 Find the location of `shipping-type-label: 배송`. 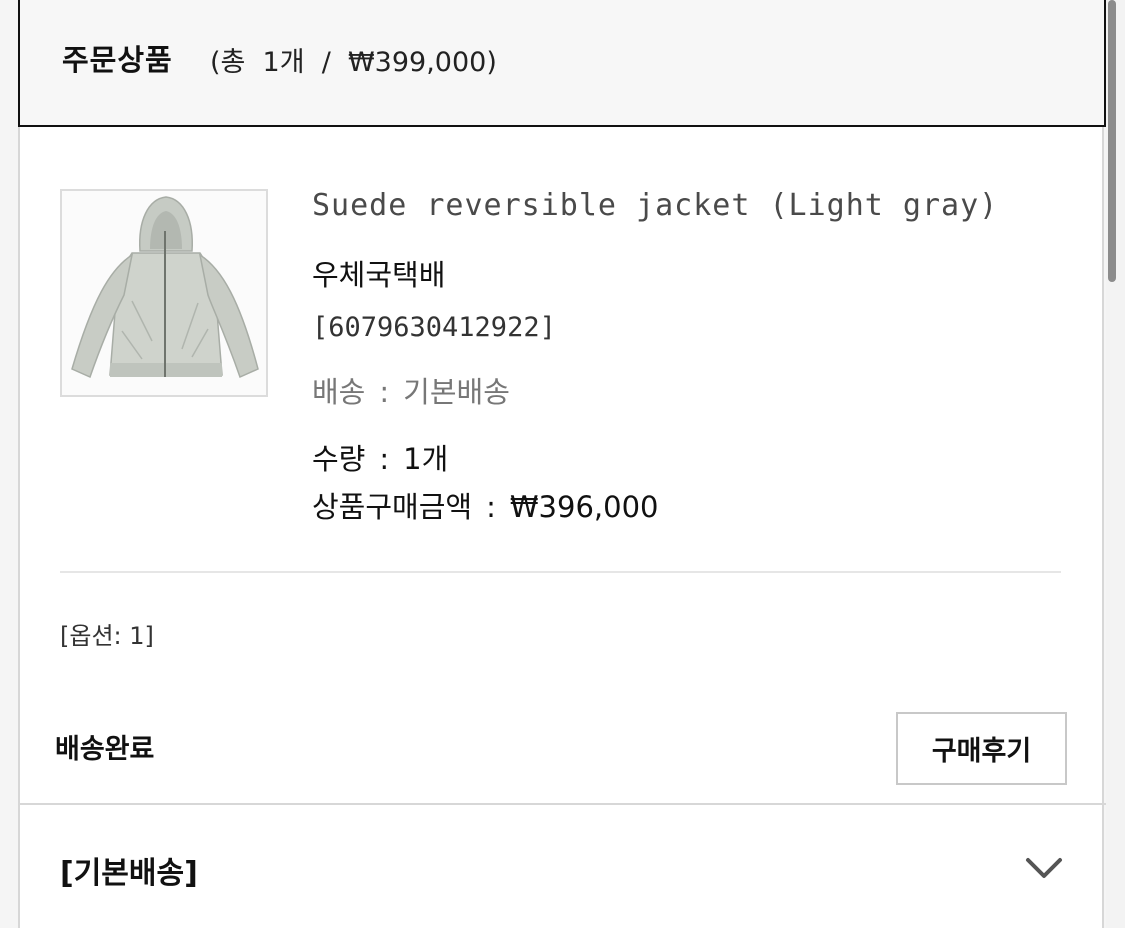

shipping-type-label: 배송 is located at coordinates (339, 392).